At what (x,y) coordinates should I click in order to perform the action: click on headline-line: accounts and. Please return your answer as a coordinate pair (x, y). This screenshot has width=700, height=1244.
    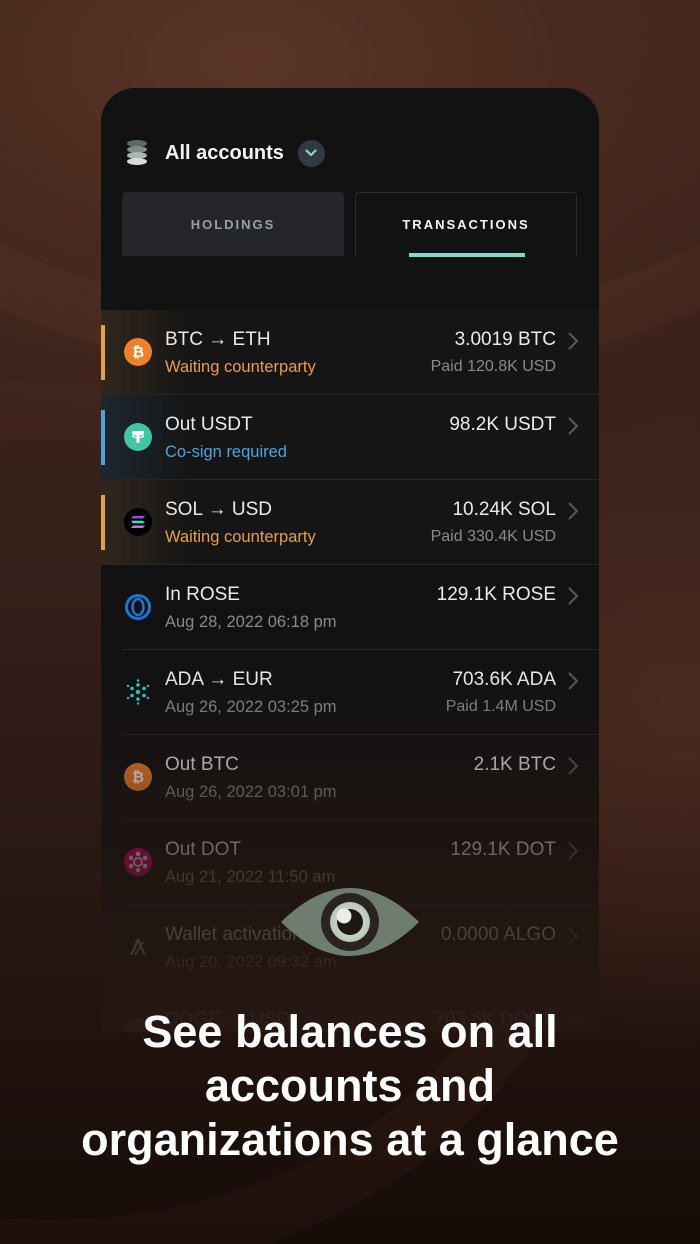
    Looking at the image, I should click on (350, 1085).